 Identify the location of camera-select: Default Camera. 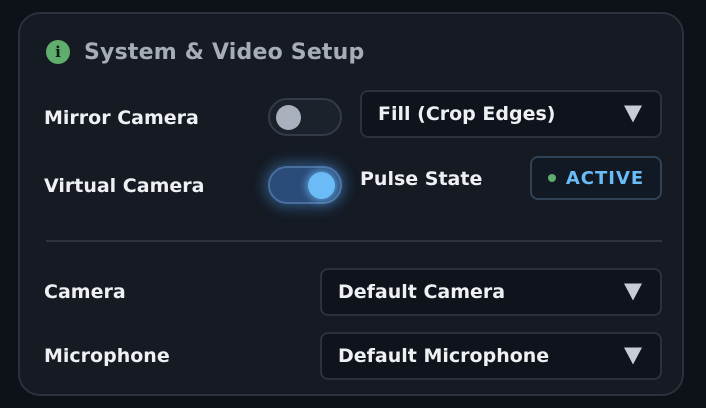
(491, 292).